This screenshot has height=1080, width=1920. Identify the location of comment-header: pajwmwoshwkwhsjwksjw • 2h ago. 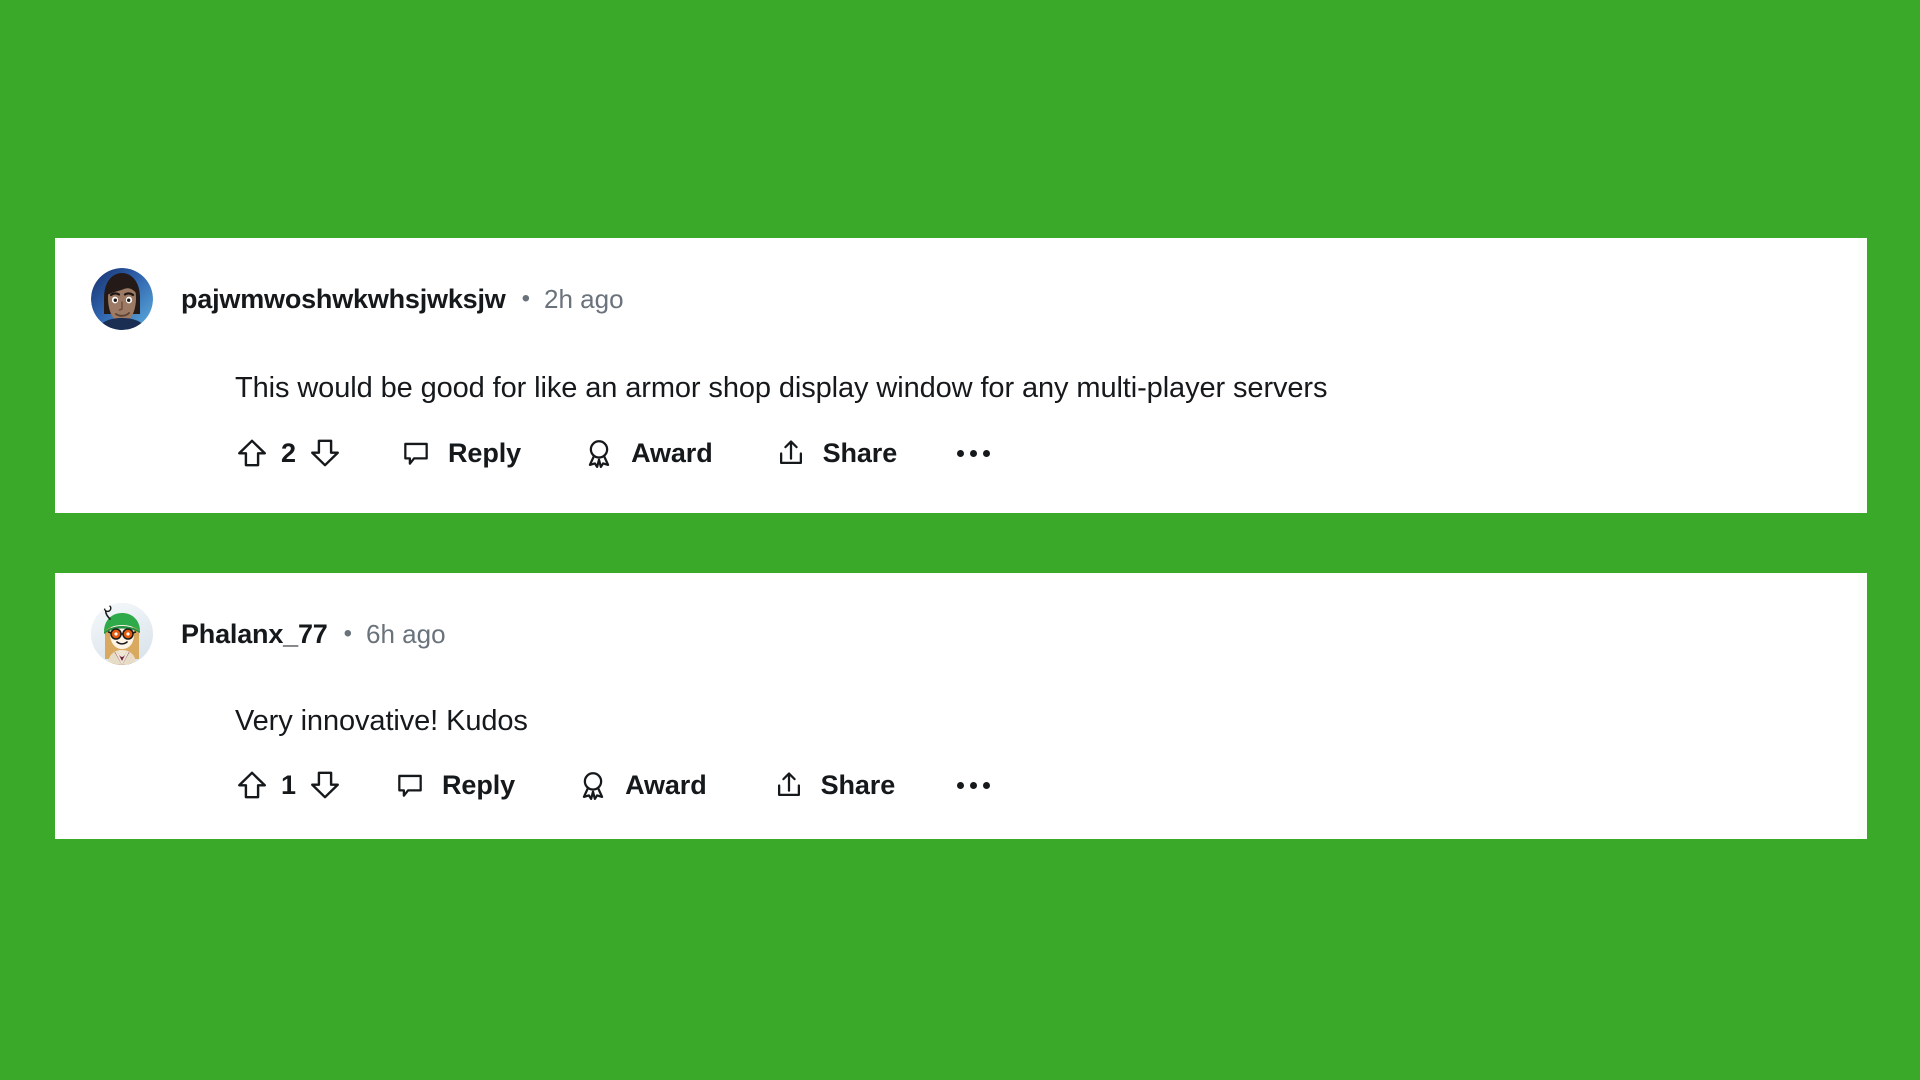
(357, 299).